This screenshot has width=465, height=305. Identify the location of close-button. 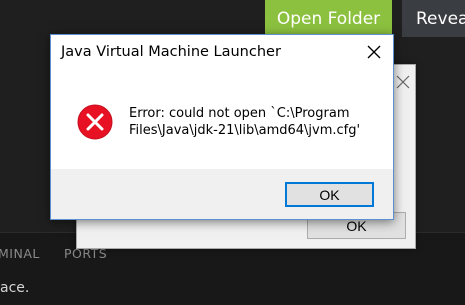
(374, 53).